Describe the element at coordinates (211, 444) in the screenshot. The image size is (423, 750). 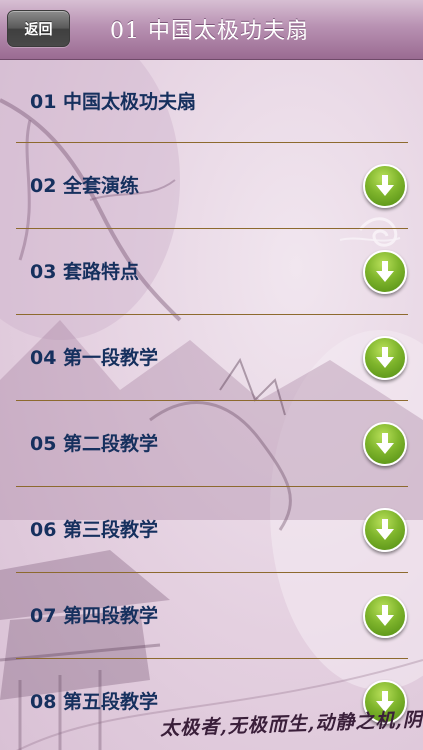
I see `list-item: 05 第二段教学` at that location.